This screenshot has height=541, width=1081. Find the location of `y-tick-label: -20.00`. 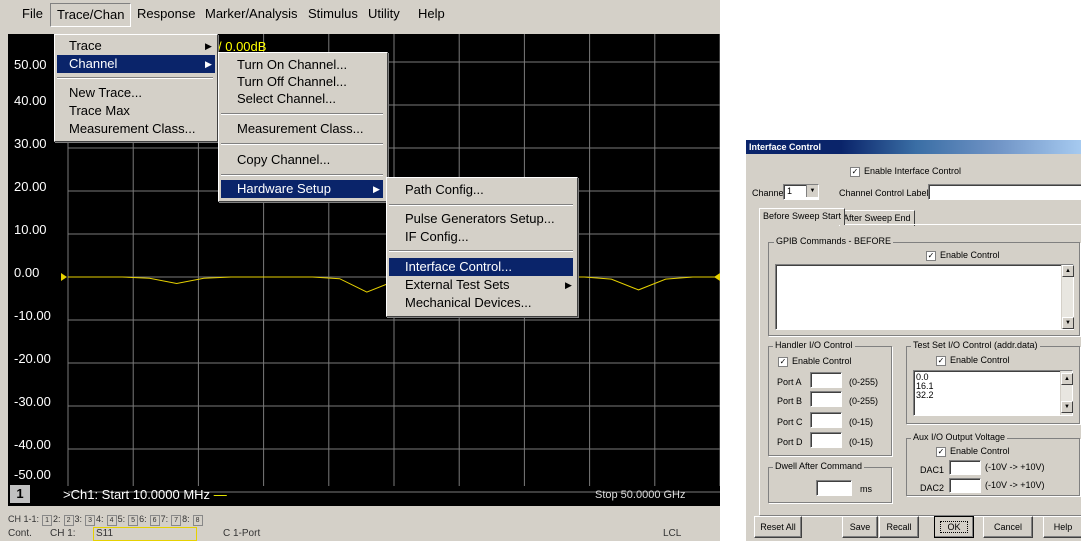

y-tick-label: -20.00 is located at coordinates (32, 358).